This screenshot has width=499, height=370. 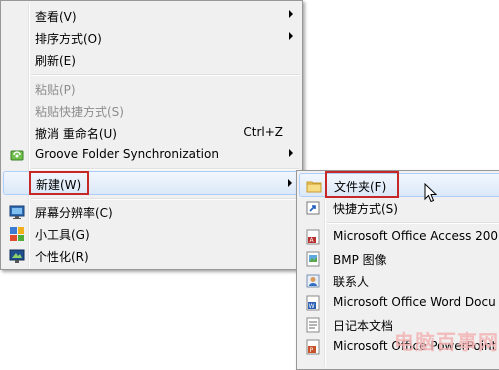 I want to click on shortcut-text: Ctrl+Z, so click(x=263, y=132).